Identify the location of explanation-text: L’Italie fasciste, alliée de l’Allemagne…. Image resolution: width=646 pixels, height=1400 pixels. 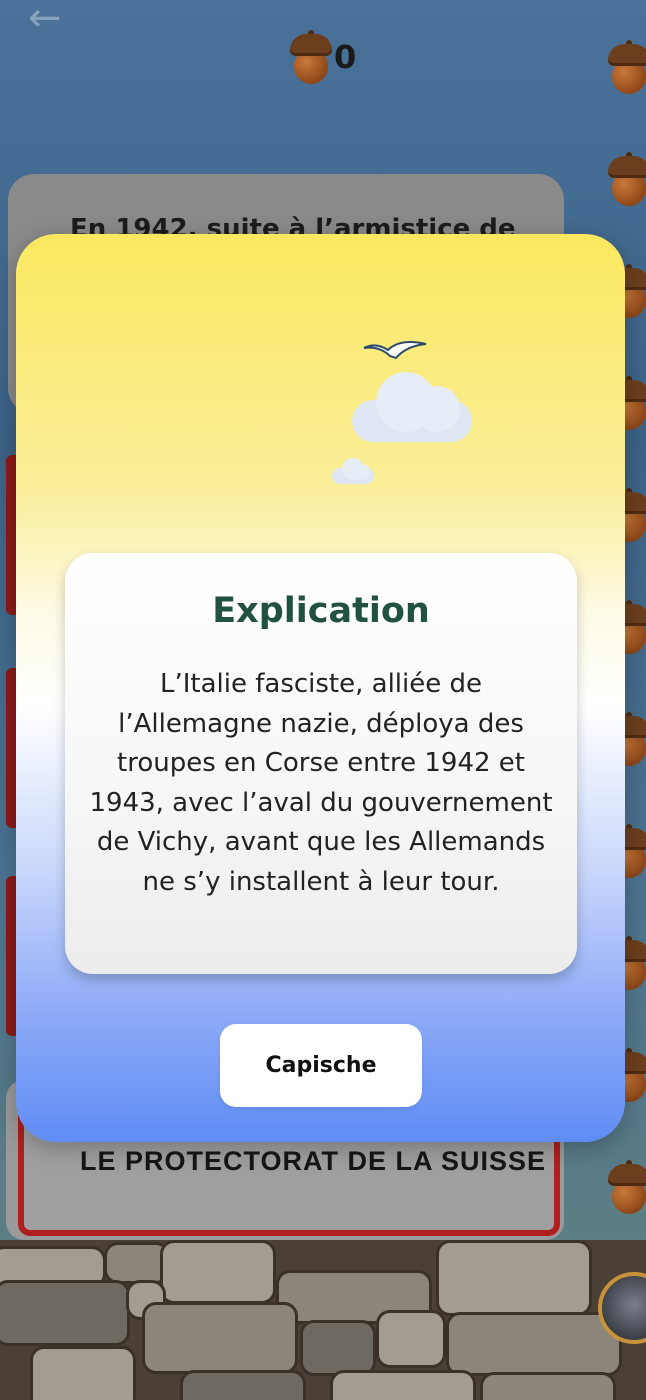
(321, 783).